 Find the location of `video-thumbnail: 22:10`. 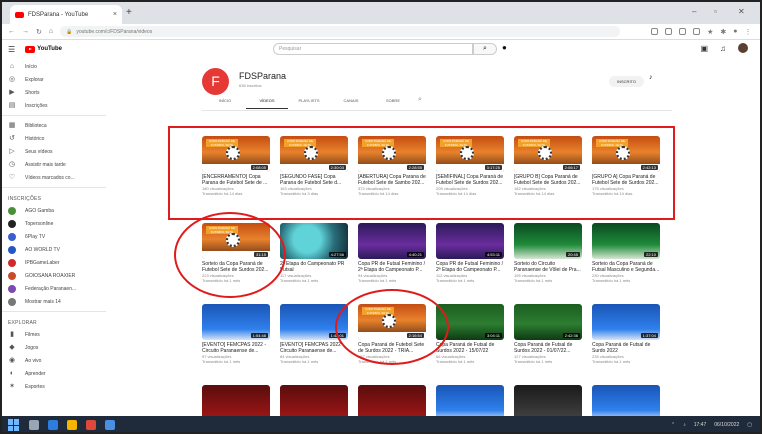

video-thumbnail: 22:10 is located at coordinates (626, 241).